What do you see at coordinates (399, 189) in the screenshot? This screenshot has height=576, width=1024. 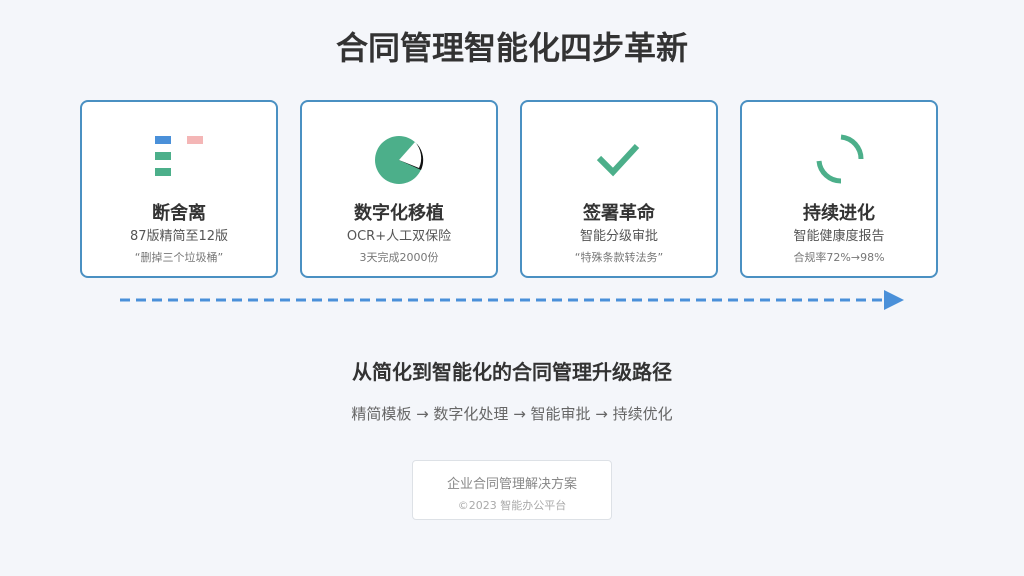 I see `step-card-digitize: 数字化移植 OCR+人工双保险 3天完成2000份` at bounding box center [399, 189].